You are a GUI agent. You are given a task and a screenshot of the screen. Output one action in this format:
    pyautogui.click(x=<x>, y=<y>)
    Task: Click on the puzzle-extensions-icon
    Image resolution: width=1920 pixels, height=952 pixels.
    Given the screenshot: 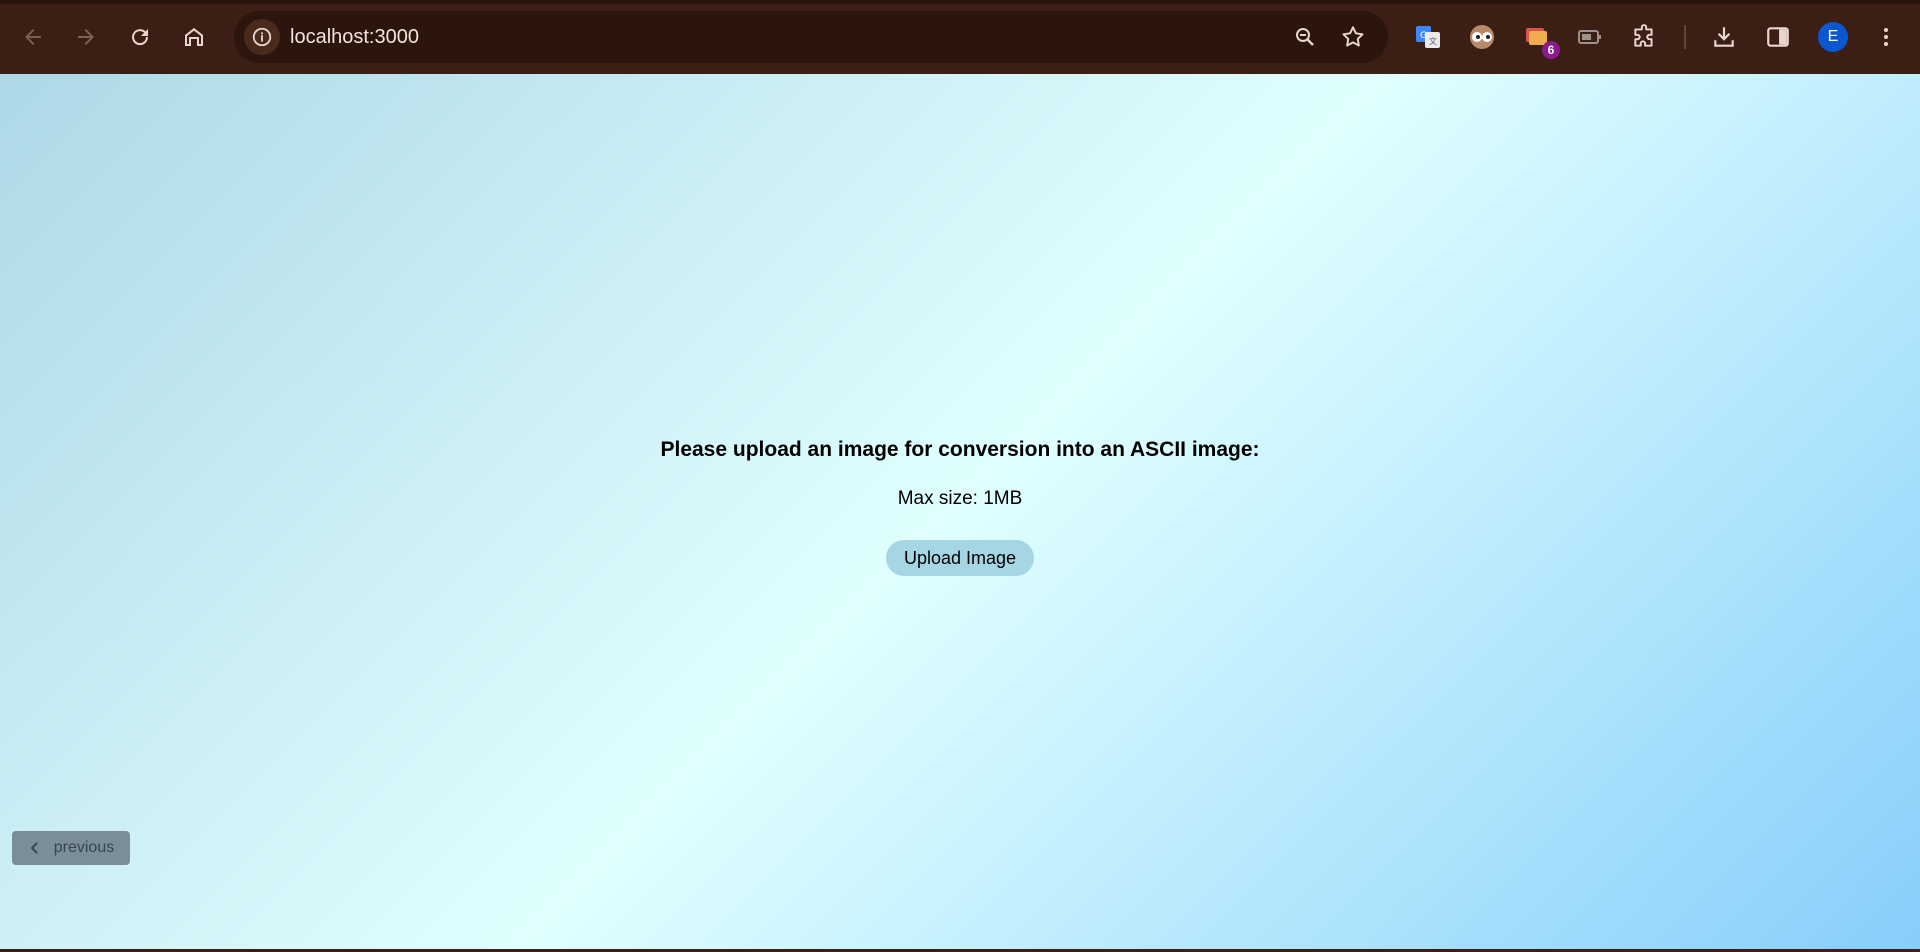 What is the action you would take?
    pyautogui.click(x=1643, y=35)
    